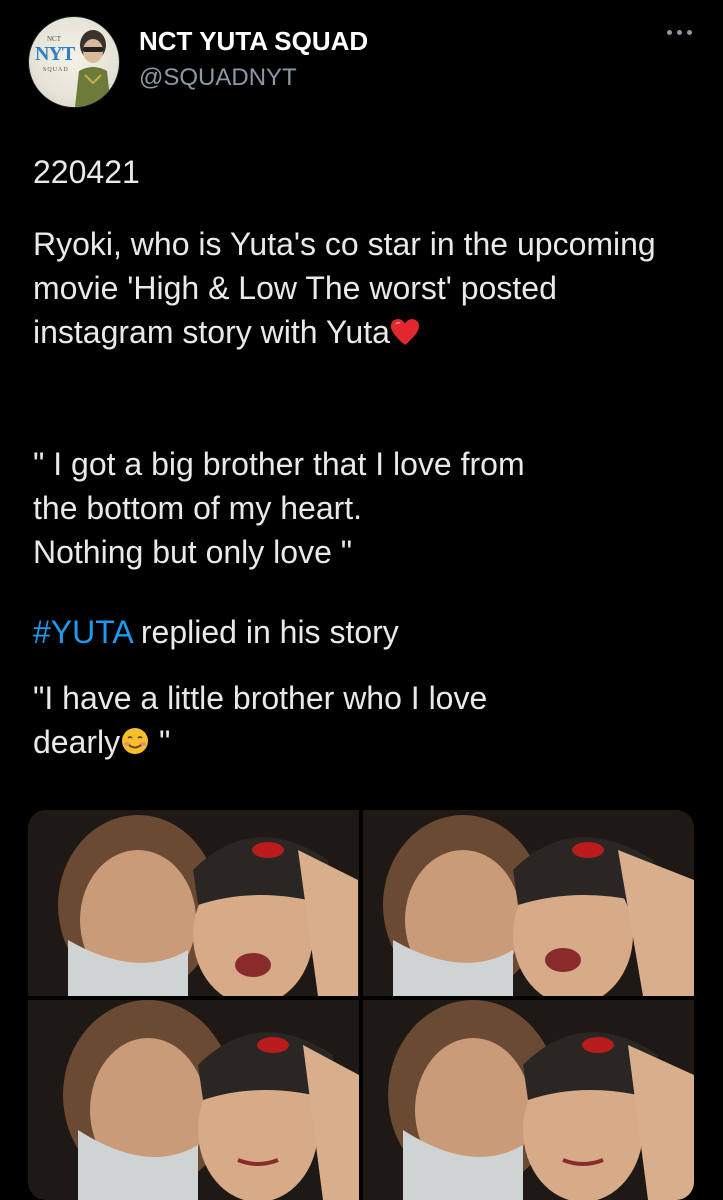 Image resolution: width=723 pixels, height=1200 pixels. Describe the element at coordinates (680, 34) in the screenshot. I see `more-horizontal-icon` at that location.